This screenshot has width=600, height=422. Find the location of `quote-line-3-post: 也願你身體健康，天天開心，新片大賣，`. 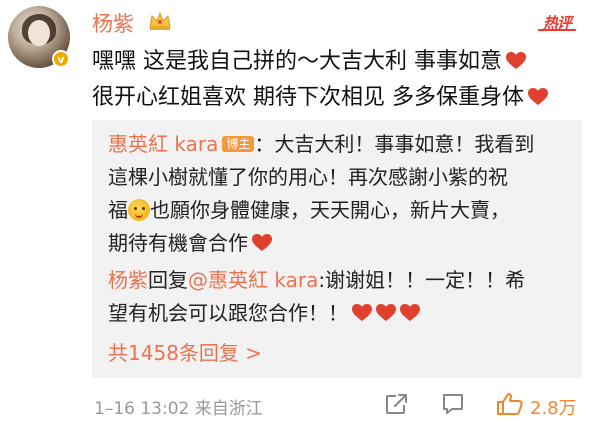

quote-line-3-post: 也願你身體健康，天天開心，新片大賣， is located at coordinates (330, 210).